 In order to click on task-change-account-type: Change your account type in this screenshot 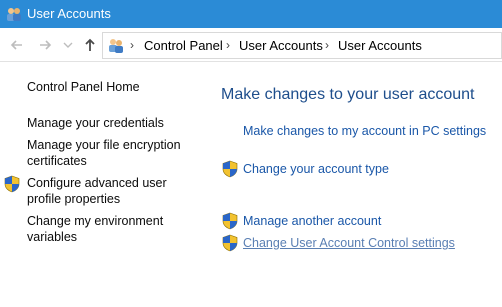, I will do `click(316, 169)`.